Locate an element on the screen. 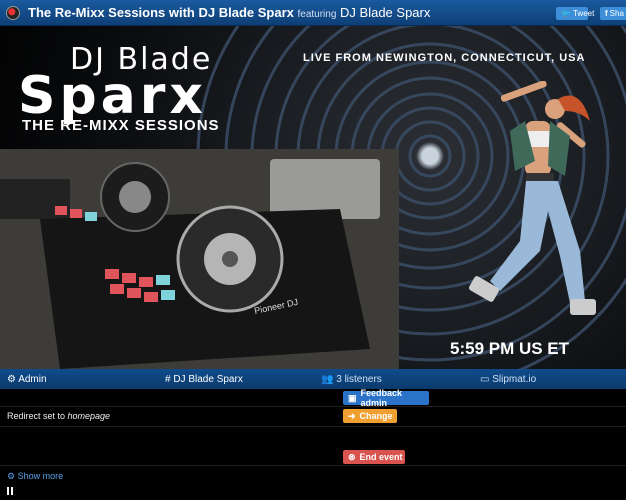 Image resolution: width=626 pixels, height=500 pixels. redirect-label: Redirect set to is located at coordinates (37, 416).